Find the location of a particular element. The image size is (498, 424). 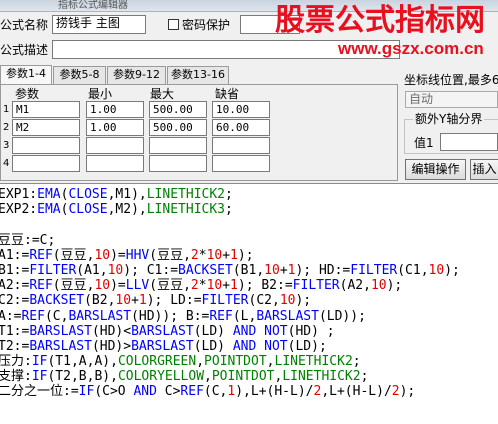

formula-name-input: 捞钱手 主图 is located at coordinates (99, 24).